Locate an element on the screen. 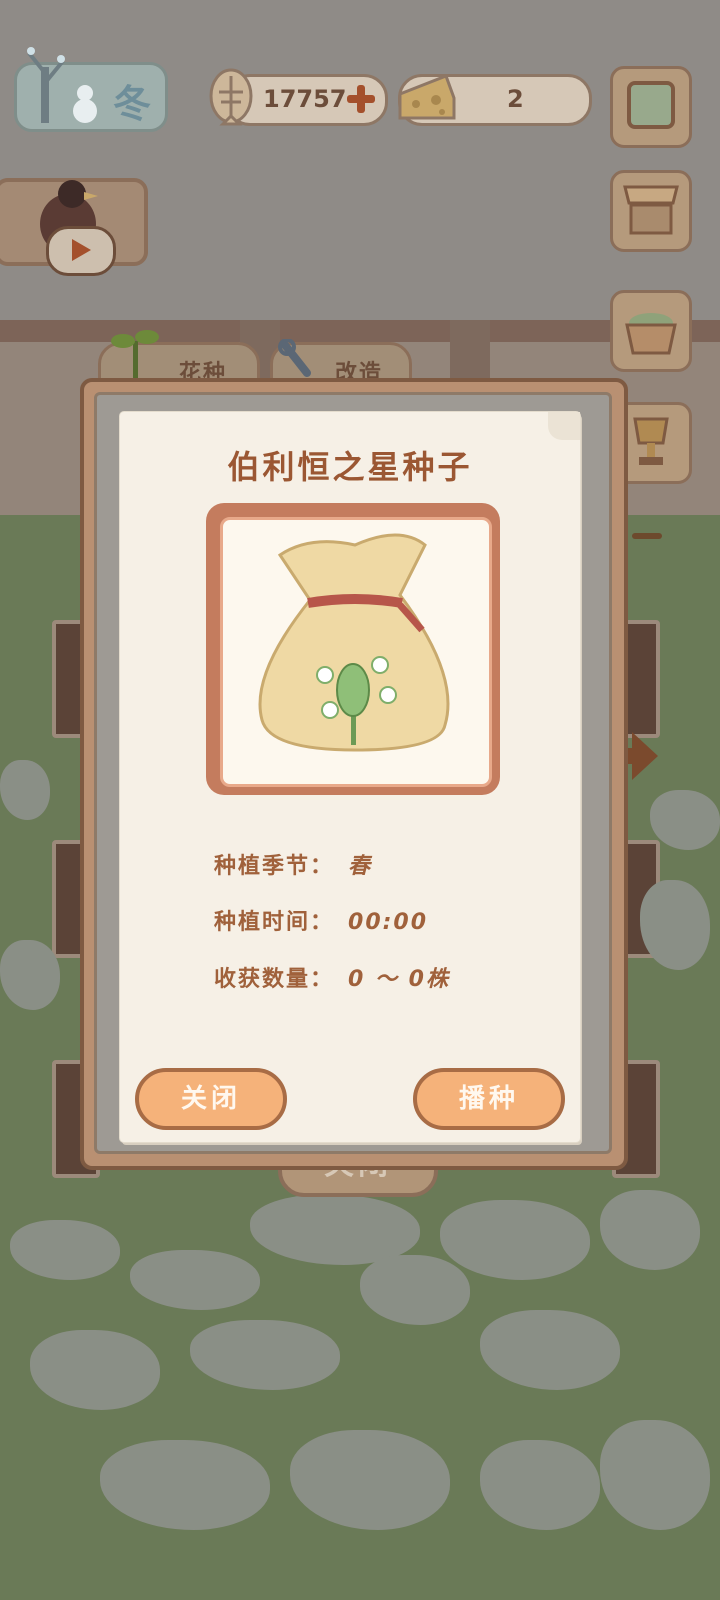 This screenshot has width=720, height=1600. seed-bag-icon is located at coordinates (354, 642).